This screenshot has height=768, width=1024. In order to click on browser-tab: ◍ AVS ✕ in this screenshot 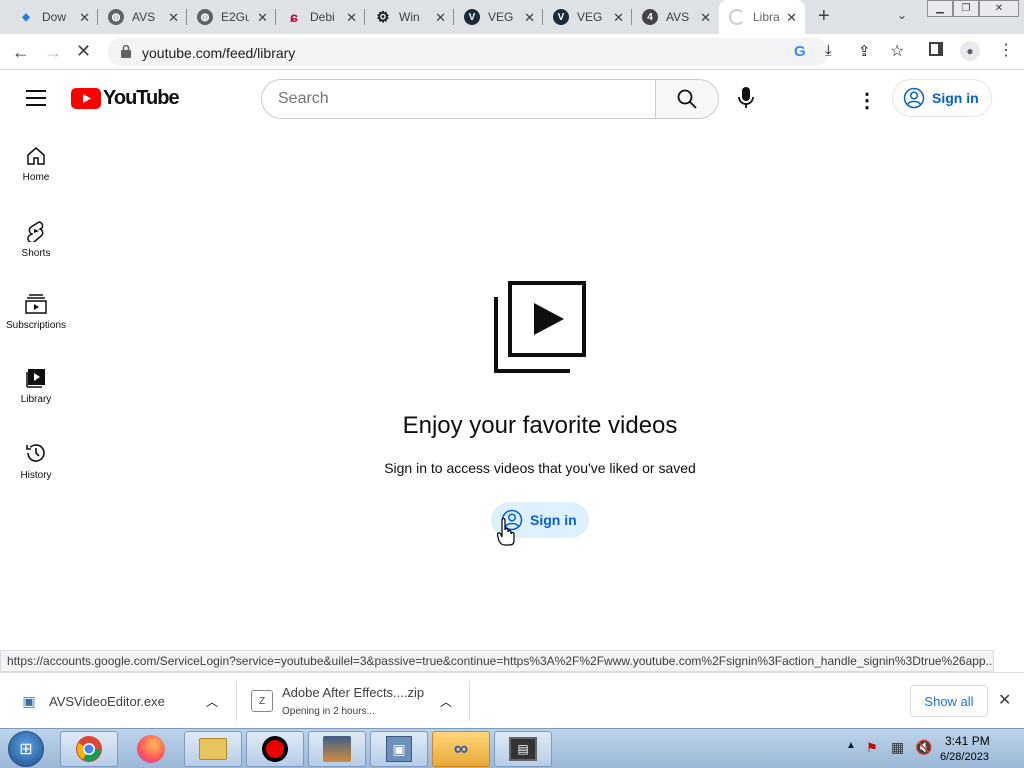, I will do `click(142, 17)`.